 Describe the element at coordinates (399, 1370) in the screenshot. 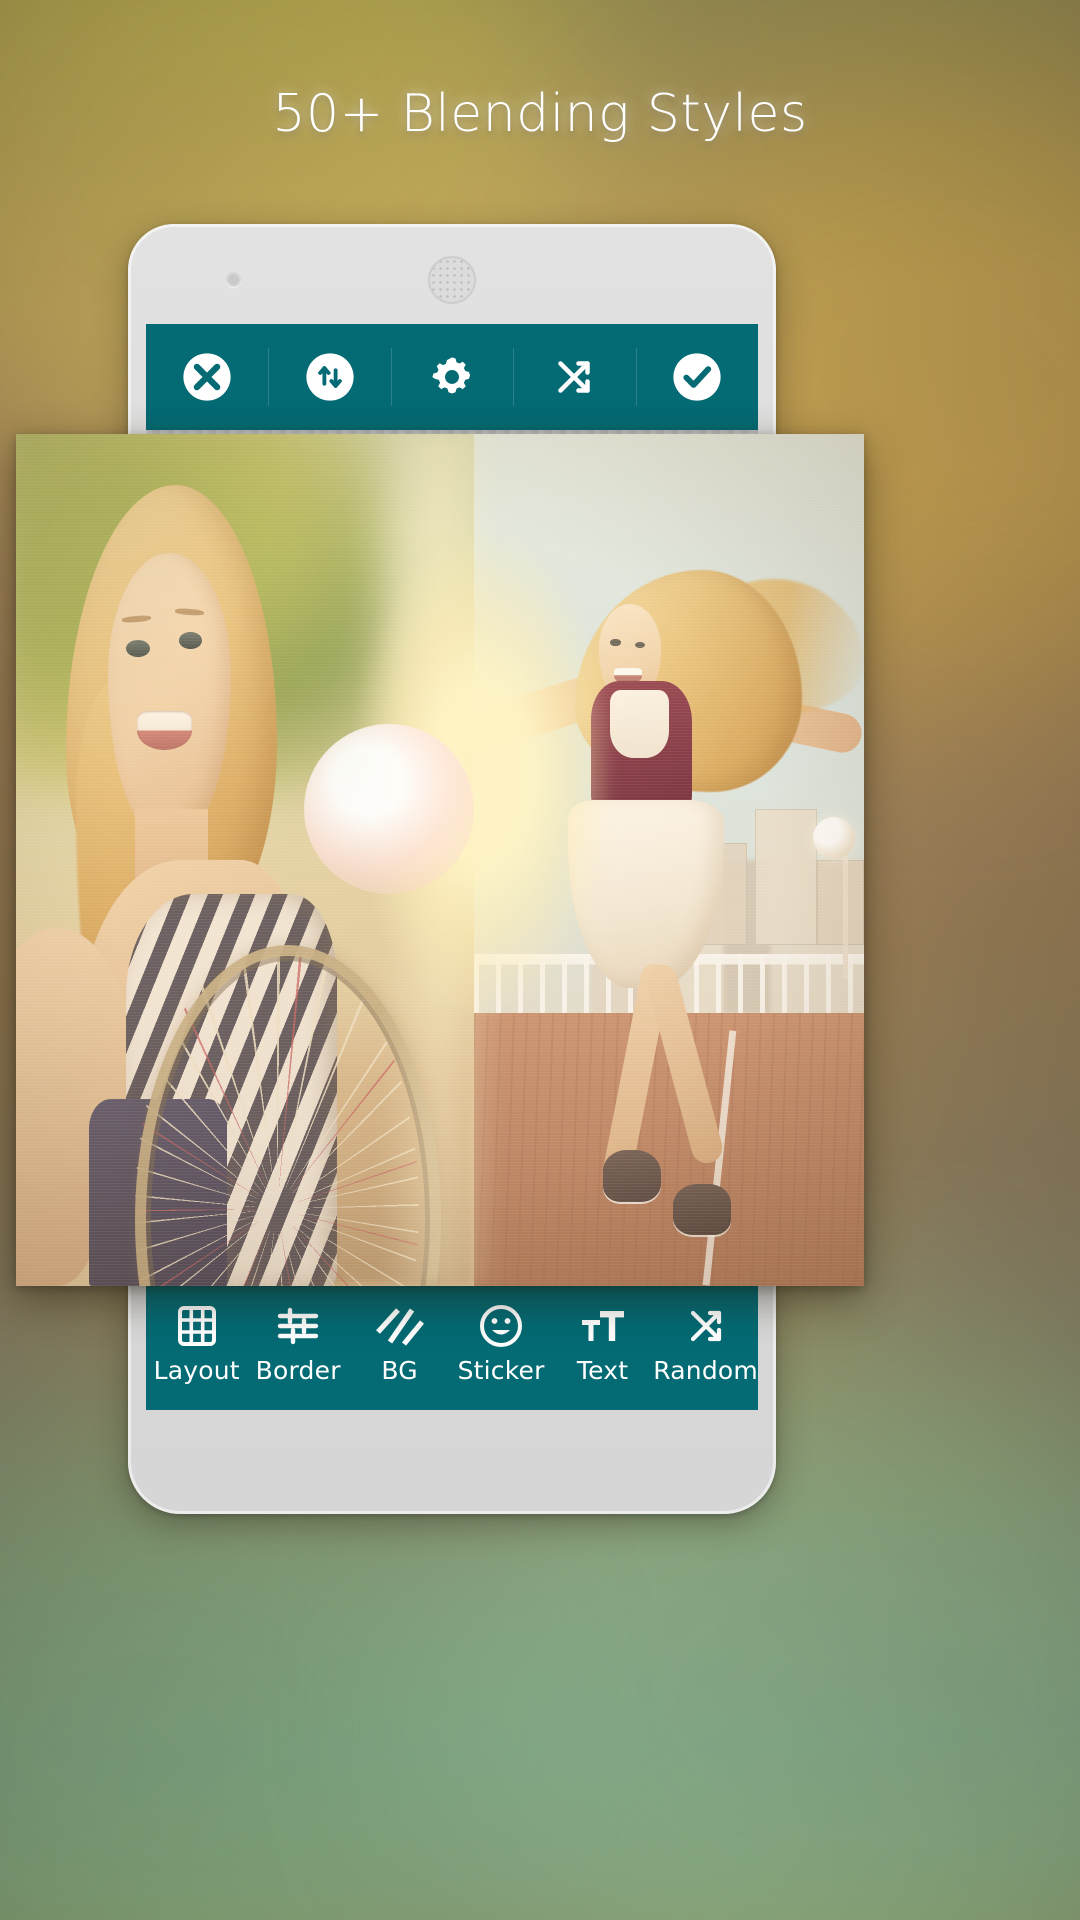

I see `nav-label: BG` at that location.